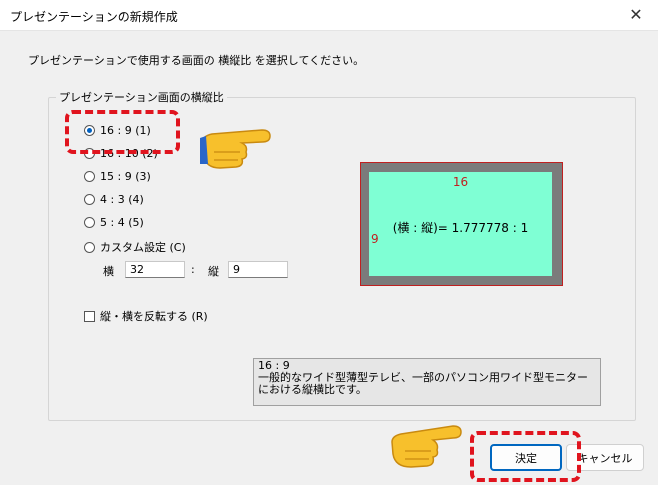  I want to click on radio-label: 4 : 3 (4), so click(122, 199).